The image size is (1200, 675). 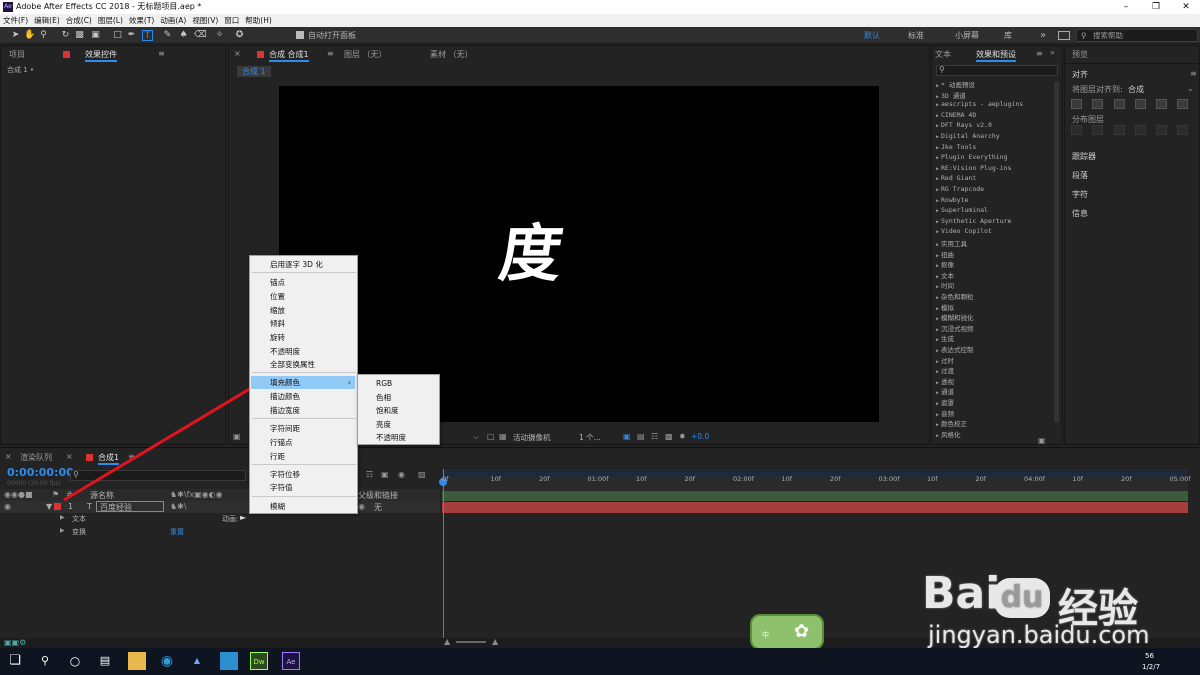 What do you see at coordinates (75, 661) in the screenshot?
I see `cortana-icon: ○` at bounding box center [75, 661].